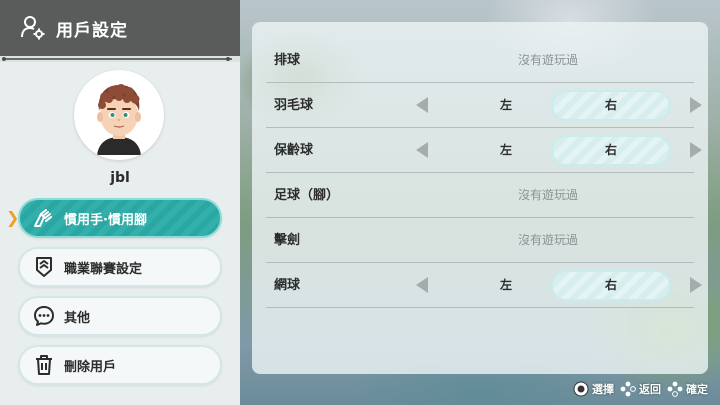  I want to click on setting-label: 羽毛球, so click(294, 105).